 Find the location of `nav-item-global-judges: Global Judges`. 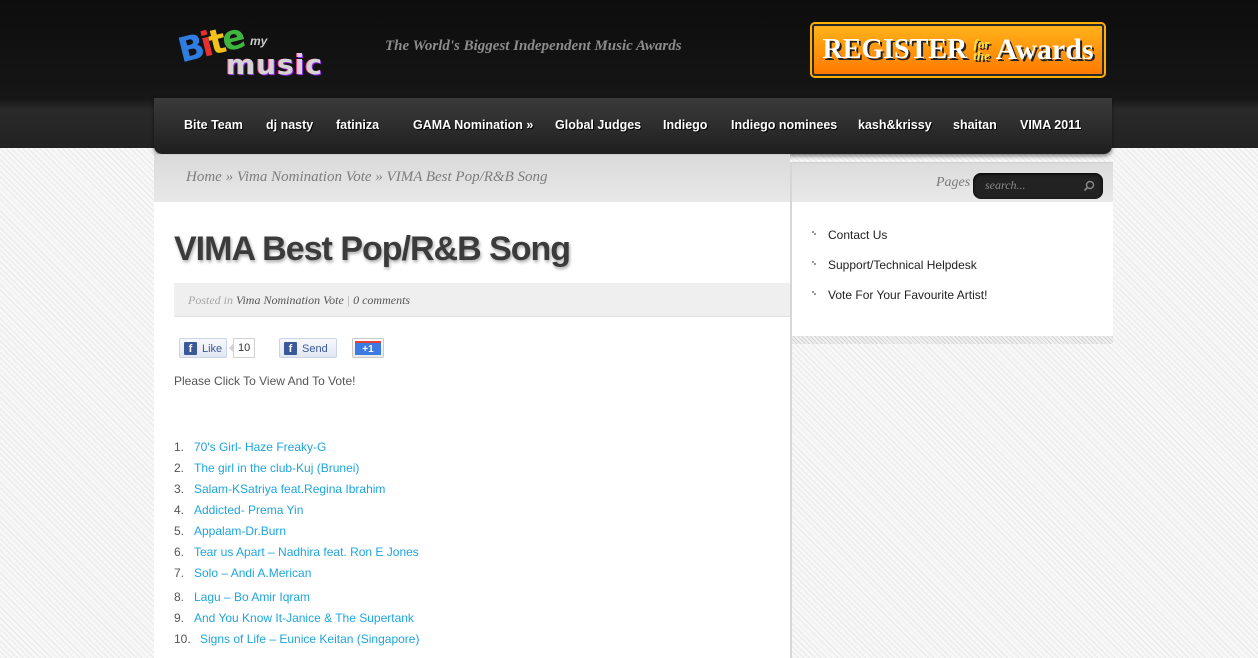

nav-item-global-judges: Global Judges is located at coordinates (598, 125).